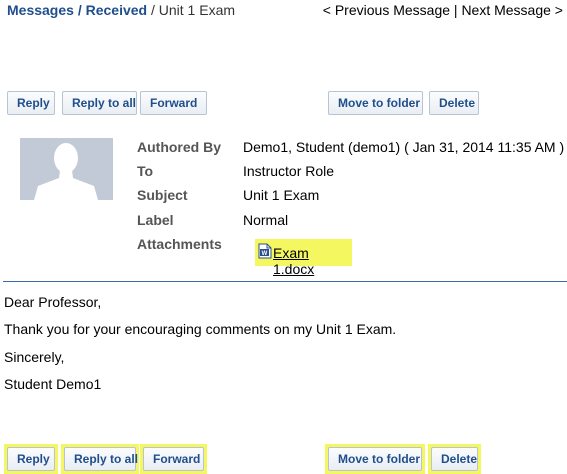 The image size is (567, 474). Describe the element at coordinates (281, 195) in the screenshot. I see `subject-value: Unit 1 Exam` at that location.